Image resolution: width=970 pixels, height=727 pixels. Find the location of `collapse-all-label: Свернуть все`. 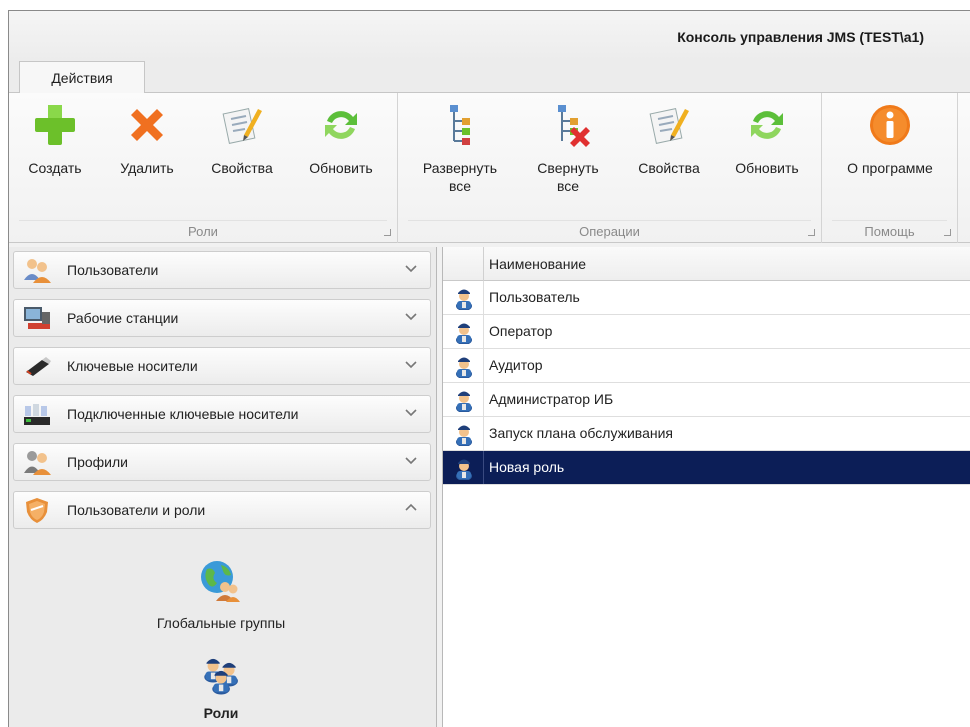

collapse-all-label: Свернуть все is located at coordinates (568, 177).